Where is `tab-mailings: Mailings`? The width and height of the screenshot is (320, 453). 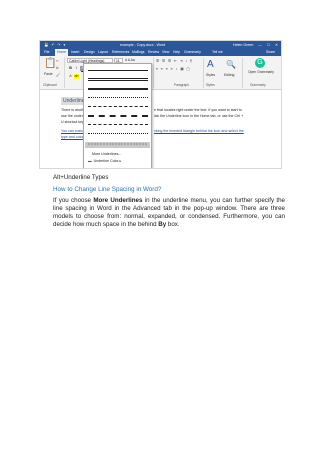
tab-mailings: Mailings is located at coordinates (138, 52).